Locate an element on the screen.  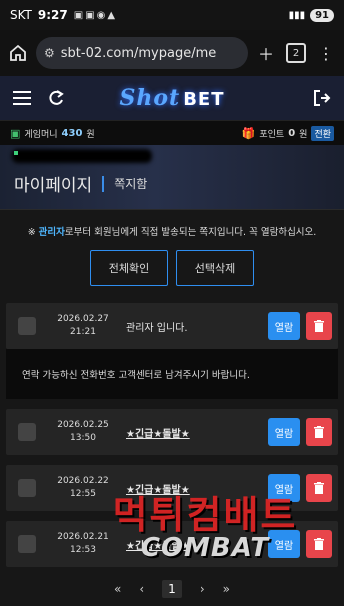
site-logo: Shot BET is located at coordinates (171, 98).